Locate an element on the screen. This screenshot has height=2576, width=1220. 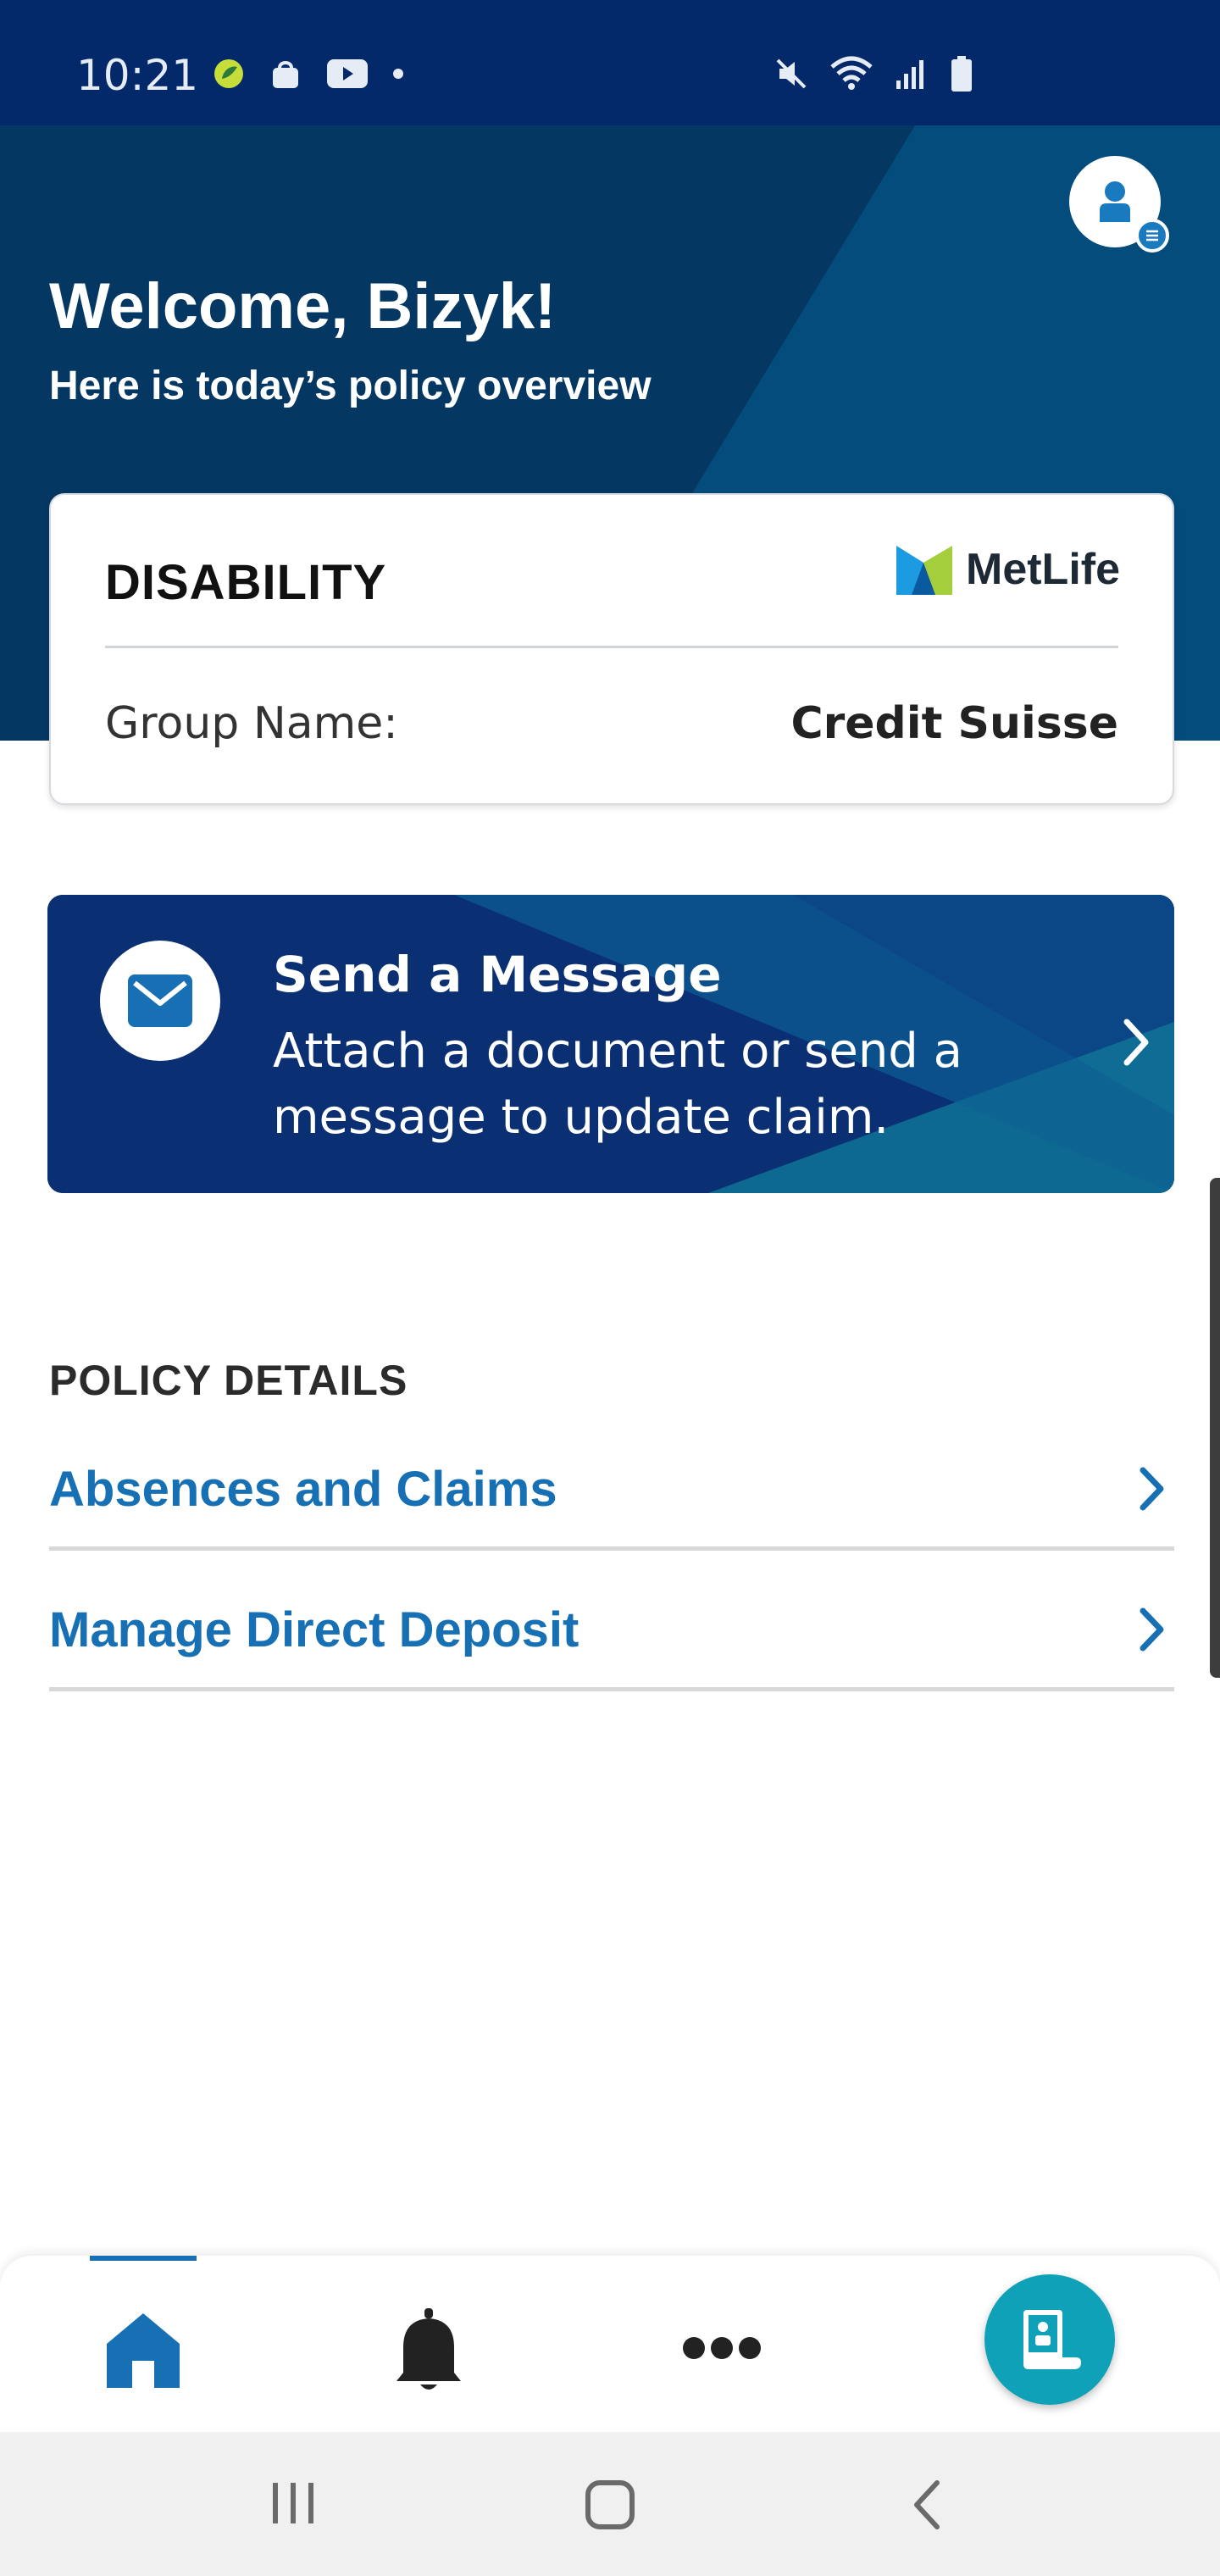
mail-icon is located at coordinates (160, 1000).